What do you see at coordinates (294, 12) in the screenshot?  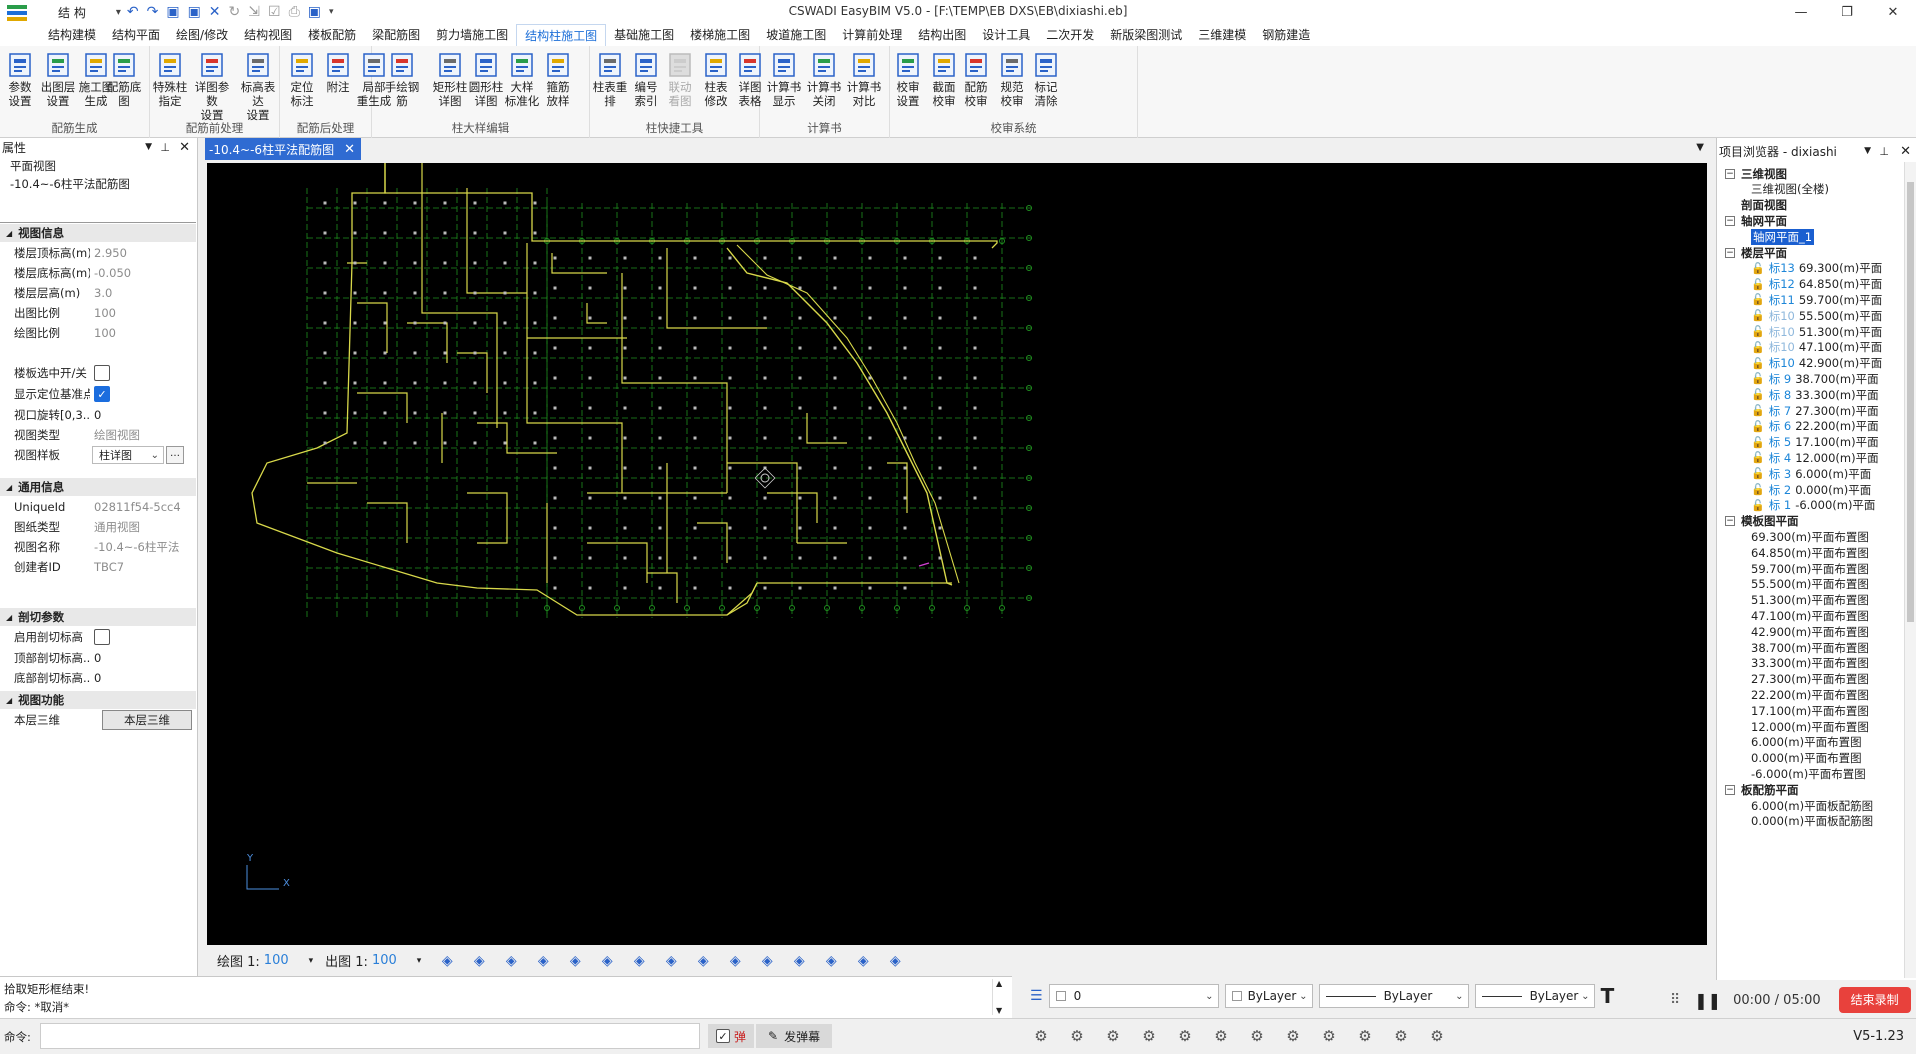 I see `print-icon: ⎙` at bounding box center [294, 12].